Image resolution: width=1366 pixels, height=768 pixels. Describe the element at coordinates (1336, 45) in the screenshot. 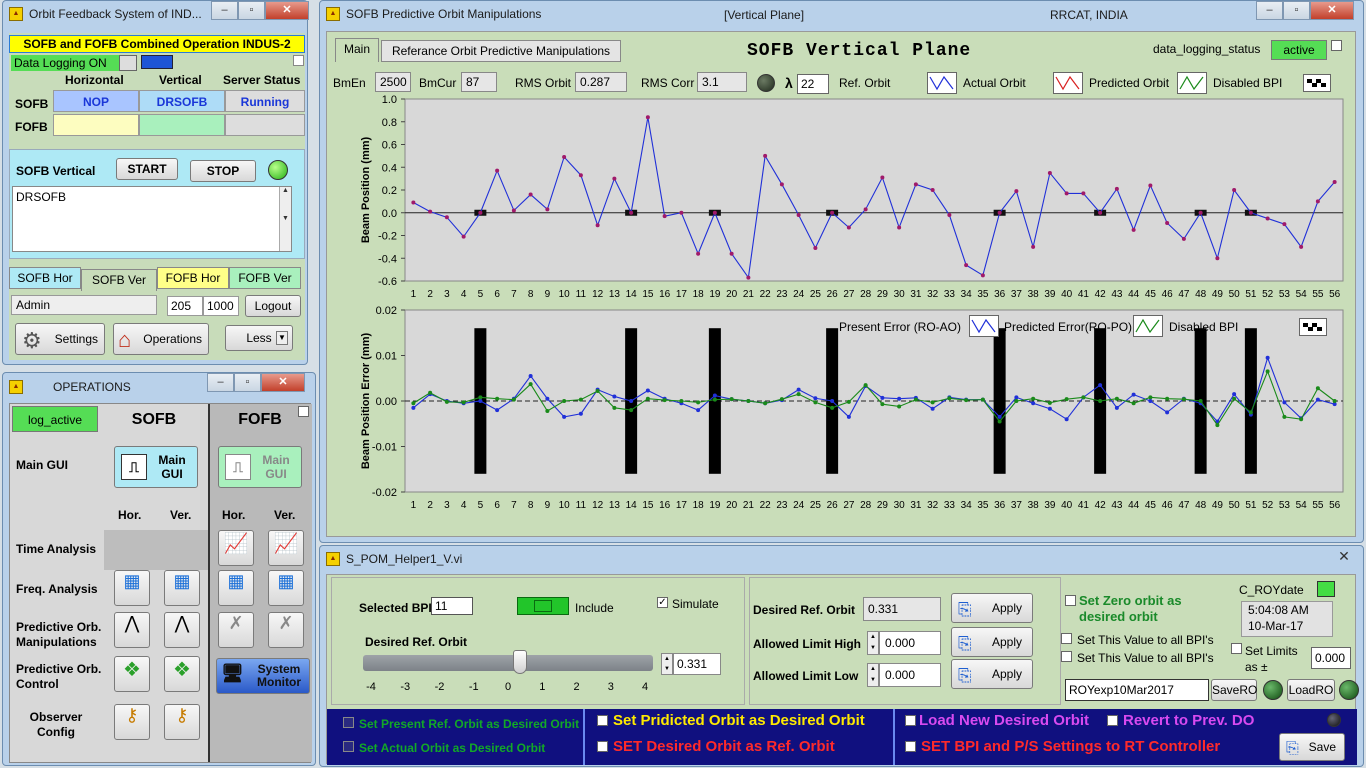

I see `status-checkbox` at that location.